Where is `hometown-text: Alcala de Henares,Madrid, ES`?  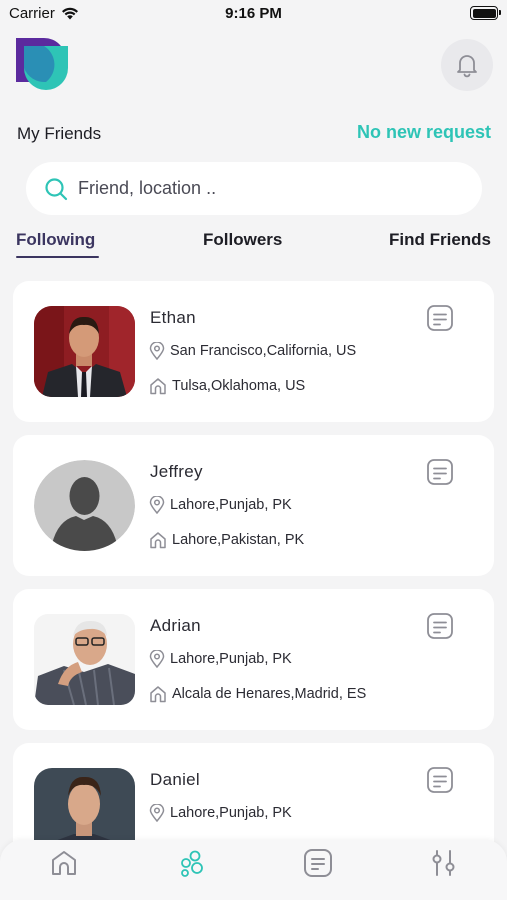 hometown-text: Alcala de Henares,Madrid, ES is located at coordinates (269, 694).